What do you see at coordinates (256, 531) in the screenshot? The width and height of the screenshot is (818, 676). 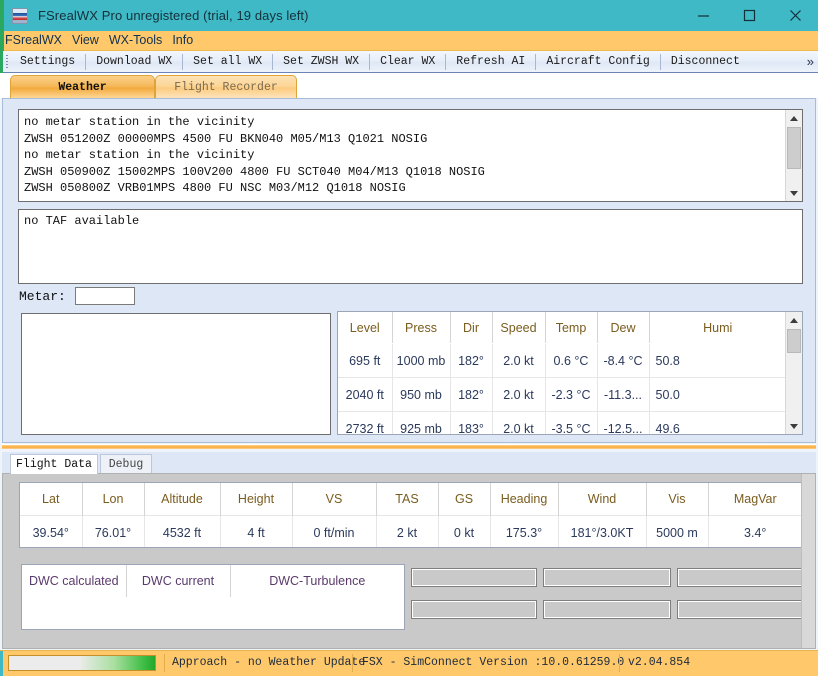 I see `fd-cell-height: 4 ft` at bounding box center [256, 531].